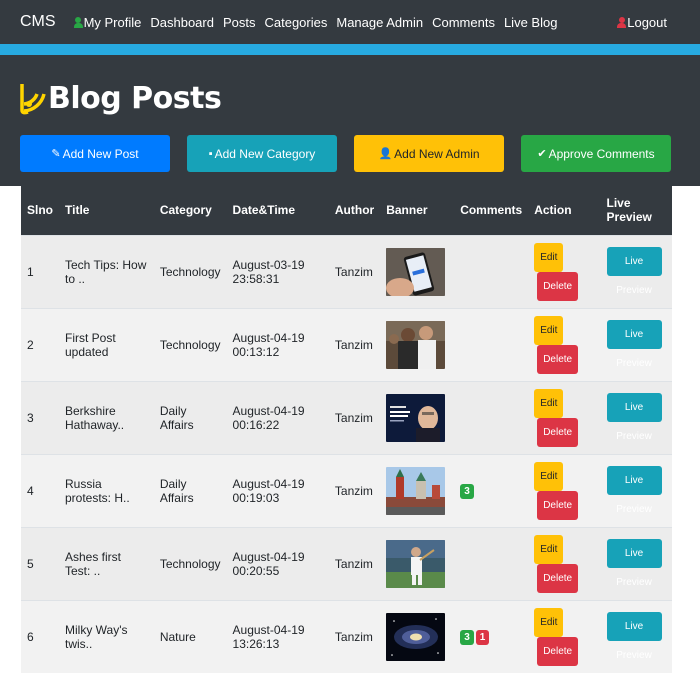 This screenshot has width=700, height=700. Describe the element at coordinates (40, 210) in the screenshot. I see `col-slno: Slno` at that location.